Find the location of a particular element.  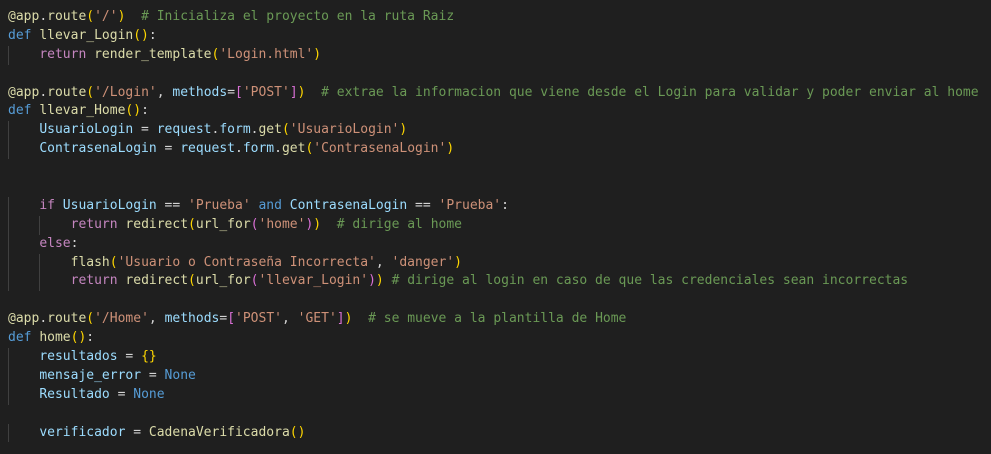

code-token-func: get is located at coordinates (270, 130).